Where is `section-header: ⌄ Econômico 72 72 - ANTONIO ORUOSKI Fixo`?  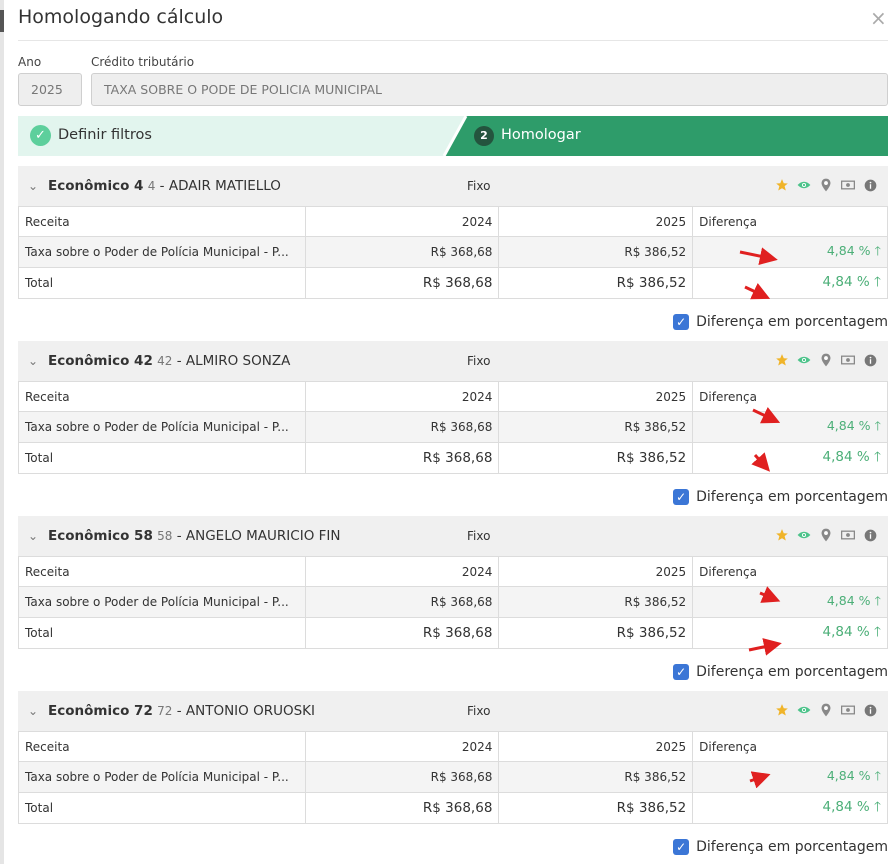
section-header: ⌄ Econômico 72 72 - ANTONIO ORUOSKI Fixo is located at coordinates (453, 711).